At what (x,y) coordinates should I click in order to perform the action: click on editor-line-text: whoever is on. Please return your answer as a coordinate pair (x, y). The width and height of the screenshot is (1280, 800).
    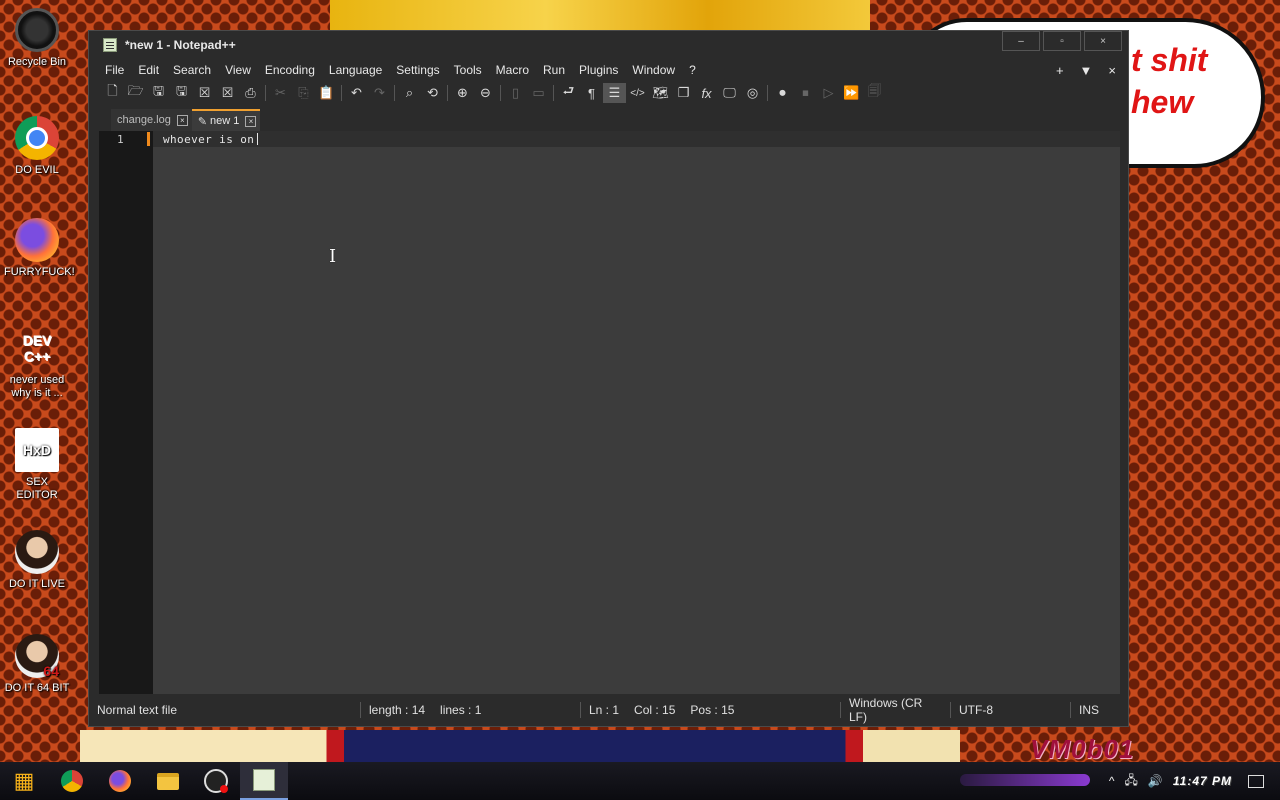
    Looking at the image, I should click on (211, 139).